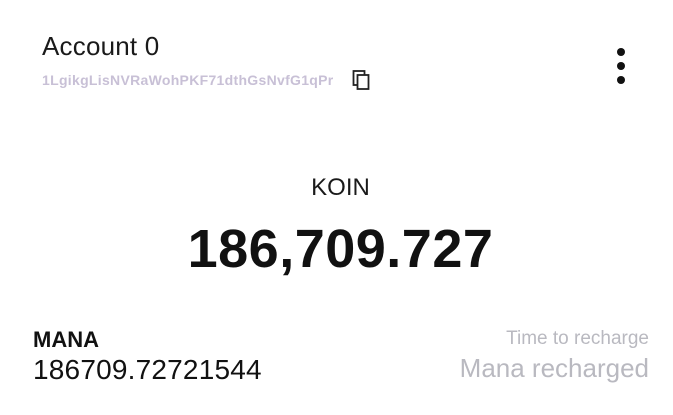  What do you see at coordinates (147, 369) in the screenshot?
I see `mana-value: 186709.72721544` at bounding box center [147, 369].